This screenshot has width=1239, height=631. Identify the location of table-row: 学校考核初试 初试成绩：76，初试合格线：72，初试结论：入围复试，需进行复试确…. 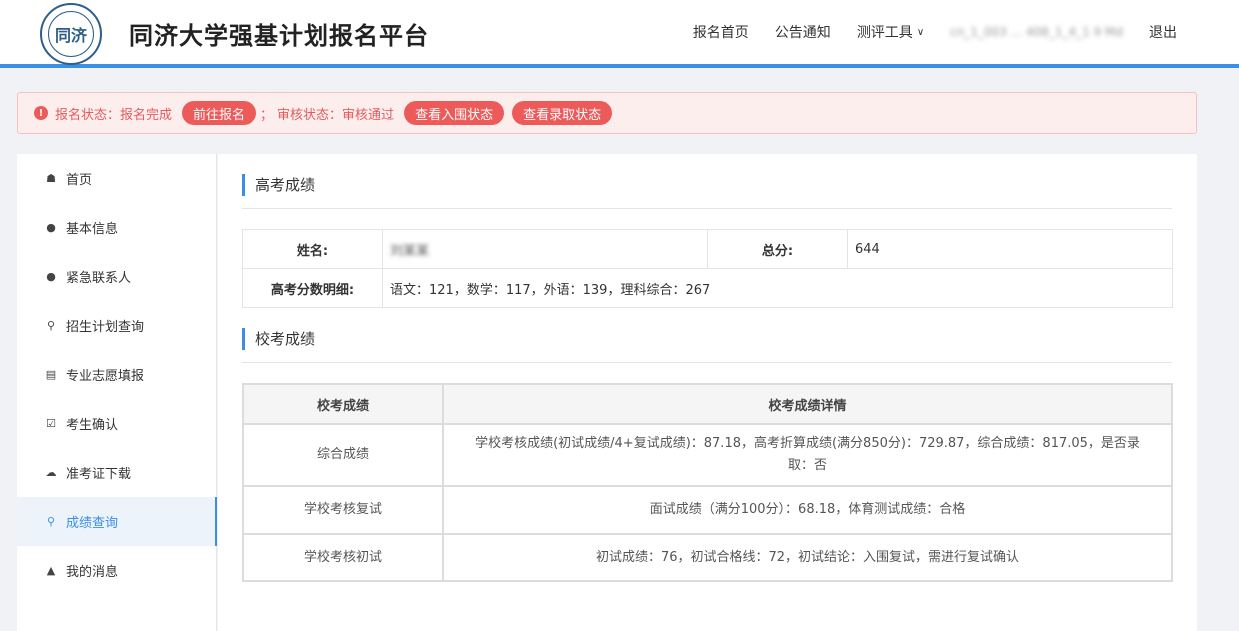
(707, 557).